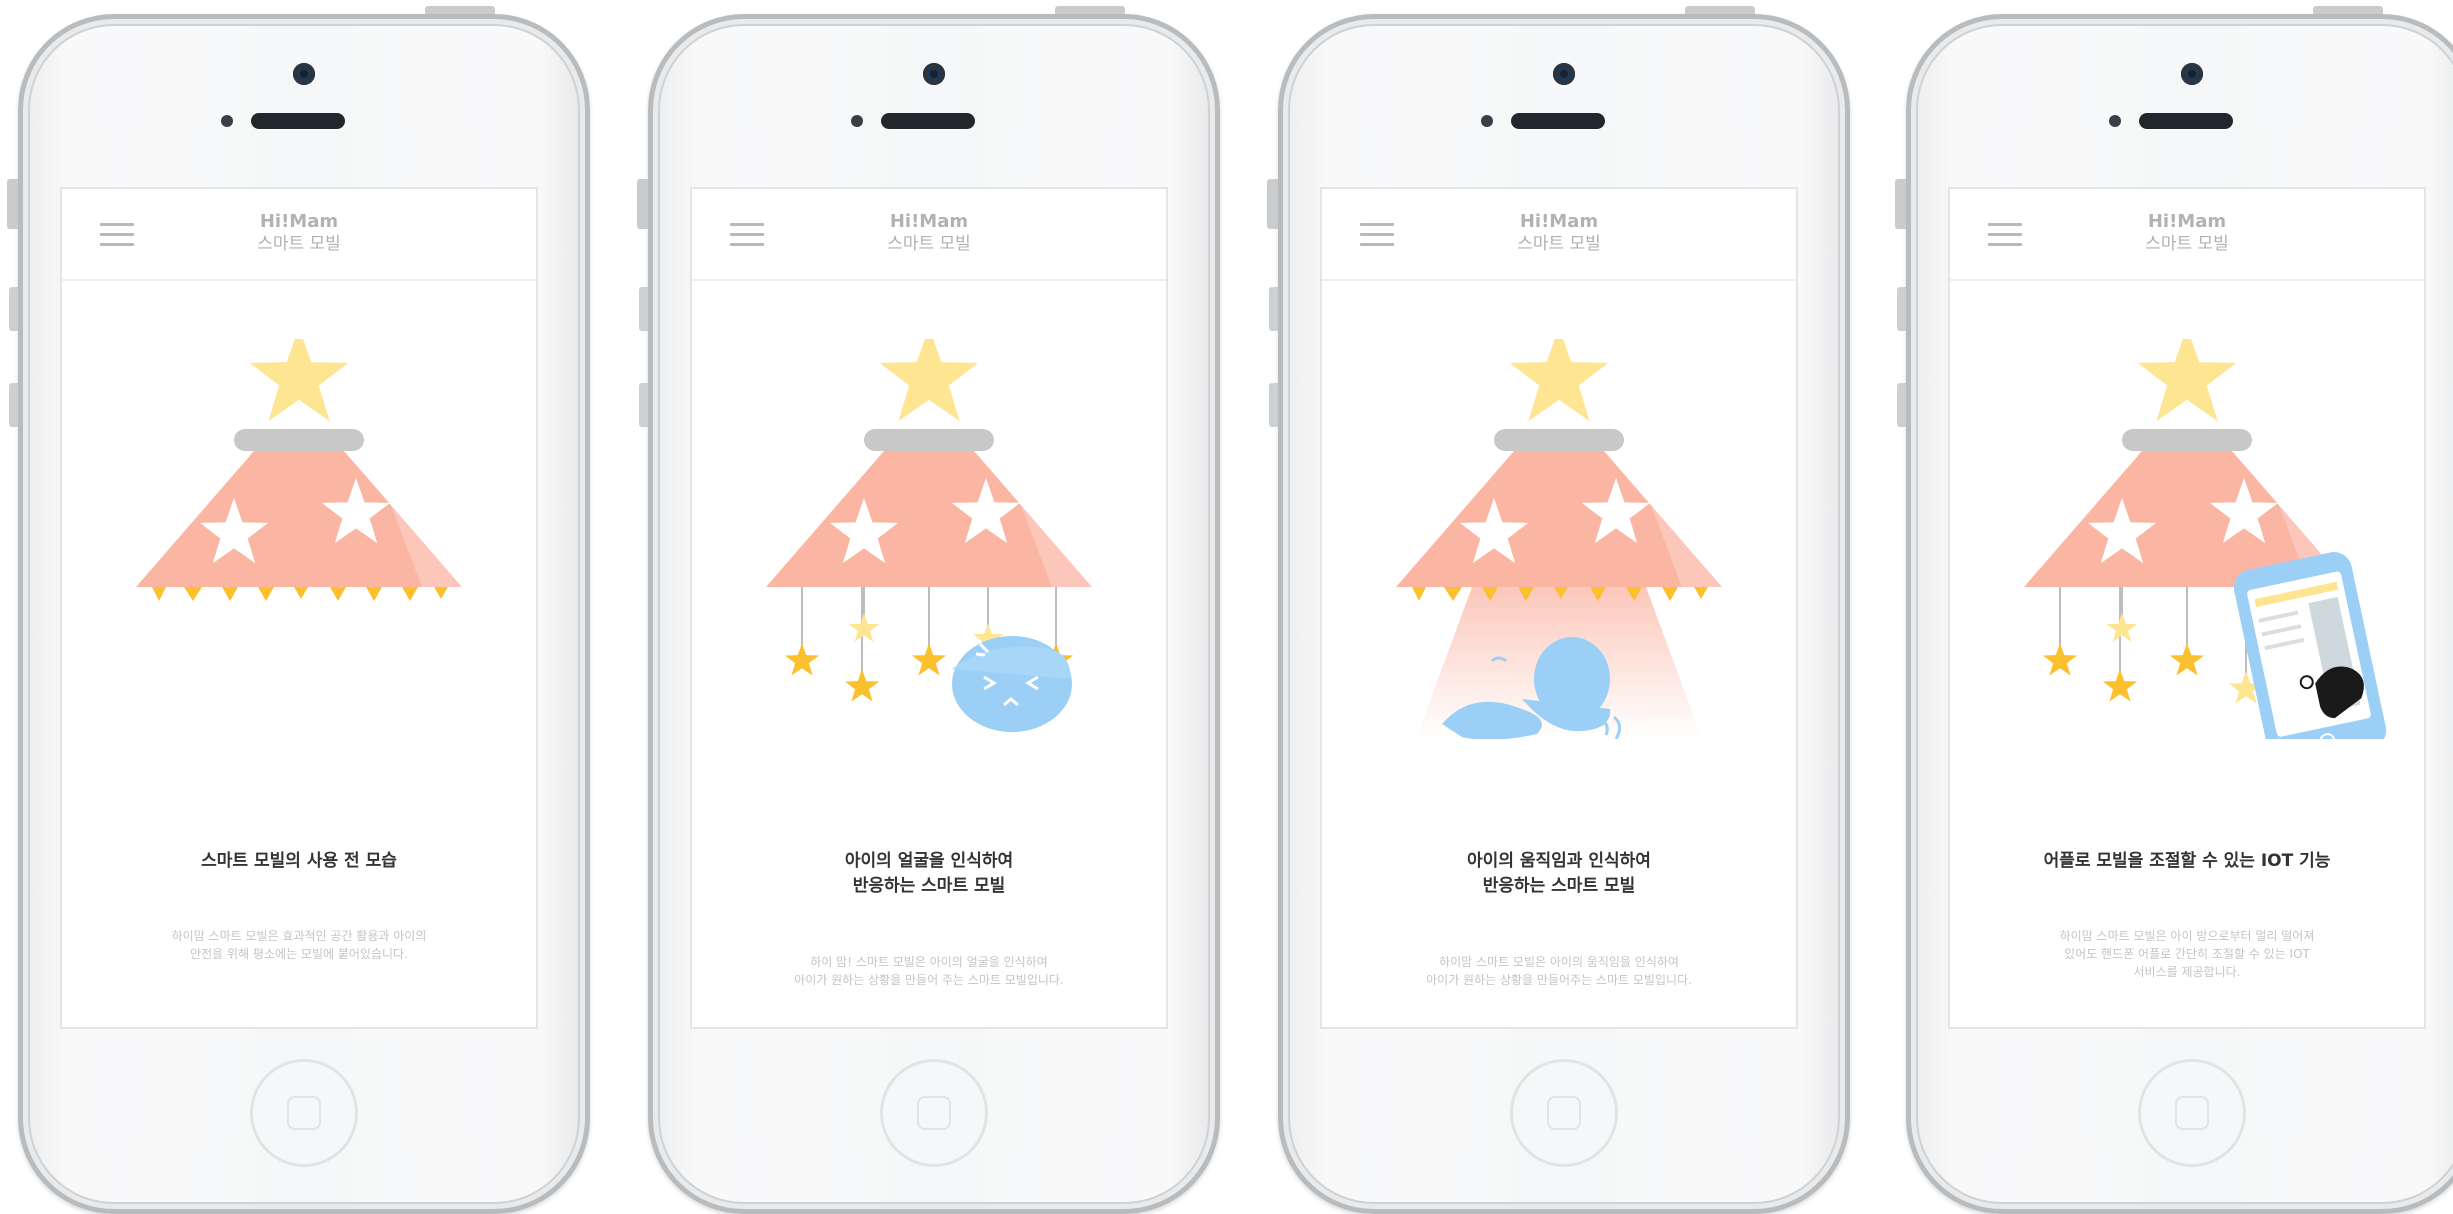 The height and width of the screenshot is (1214, 2453). What do you see at coordinates (300, 594) in the screenshot?
I see `folded-stars` at bounding box center [300, 594].